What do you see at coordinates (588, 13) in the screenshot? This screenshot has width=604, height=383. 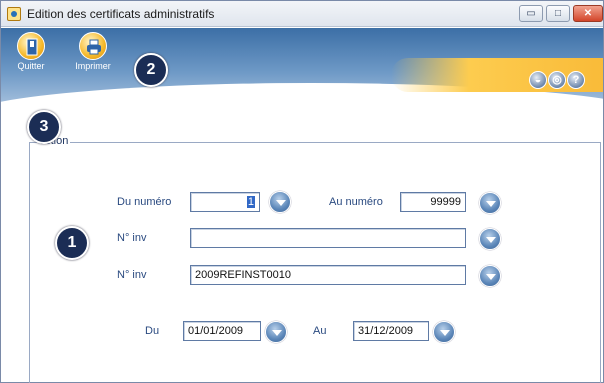 I see `close-button: ✕` at bounding box center [588, 13].